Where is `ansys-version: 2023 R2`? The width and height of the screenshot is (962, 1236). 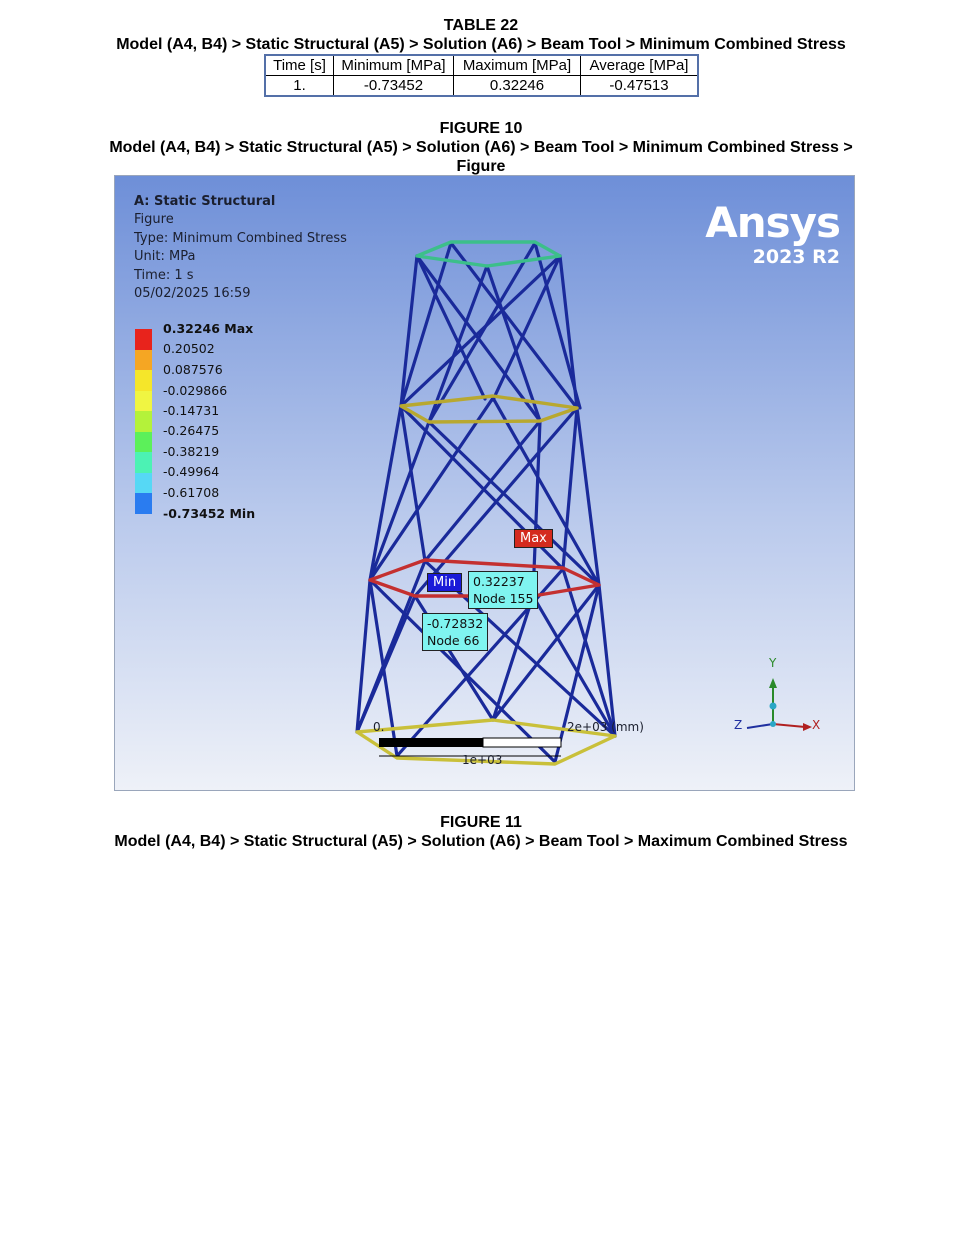 ansys-version: 2023 R2 is located at coordinates (796, 257).